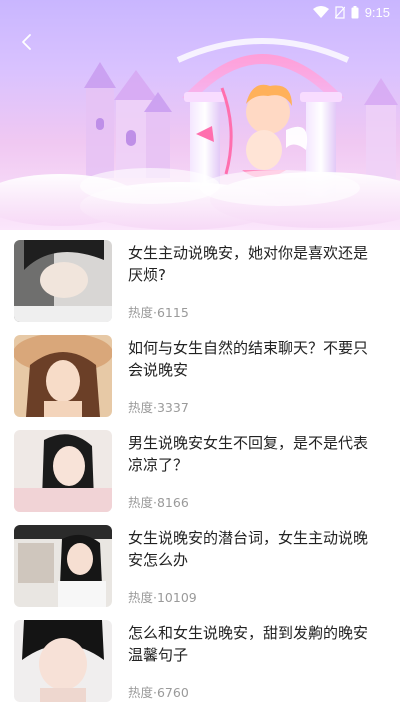  Describe the element at coordinates (355, 11) in the screenshot. I see `battery-icon` at that location.